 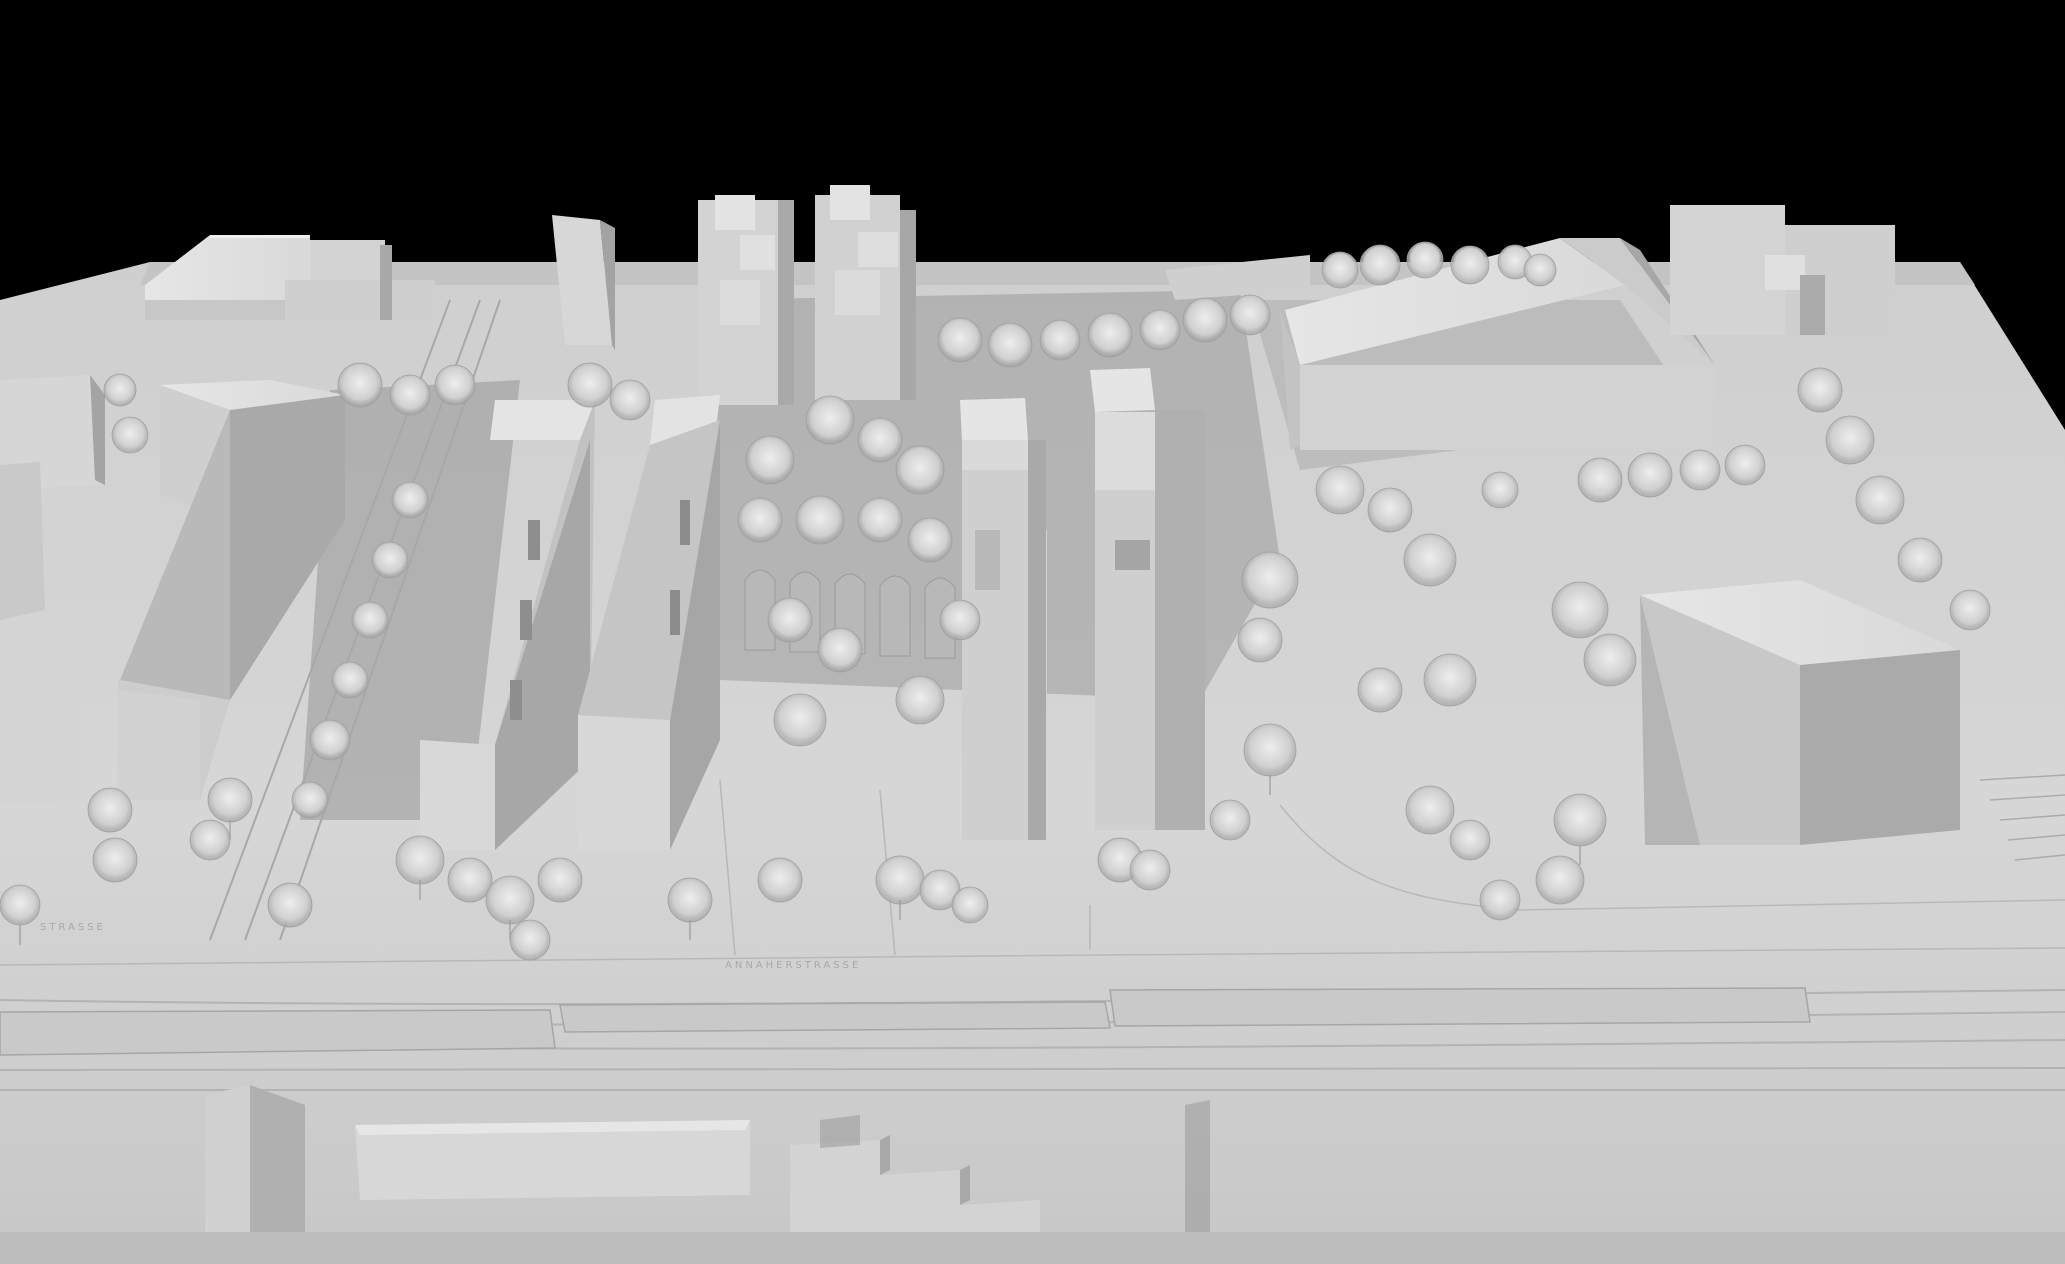 What do you see at coordinates (255, 1162) in the screenshot?
I see `building-front-left-small` at bounding box center [255, 1162].